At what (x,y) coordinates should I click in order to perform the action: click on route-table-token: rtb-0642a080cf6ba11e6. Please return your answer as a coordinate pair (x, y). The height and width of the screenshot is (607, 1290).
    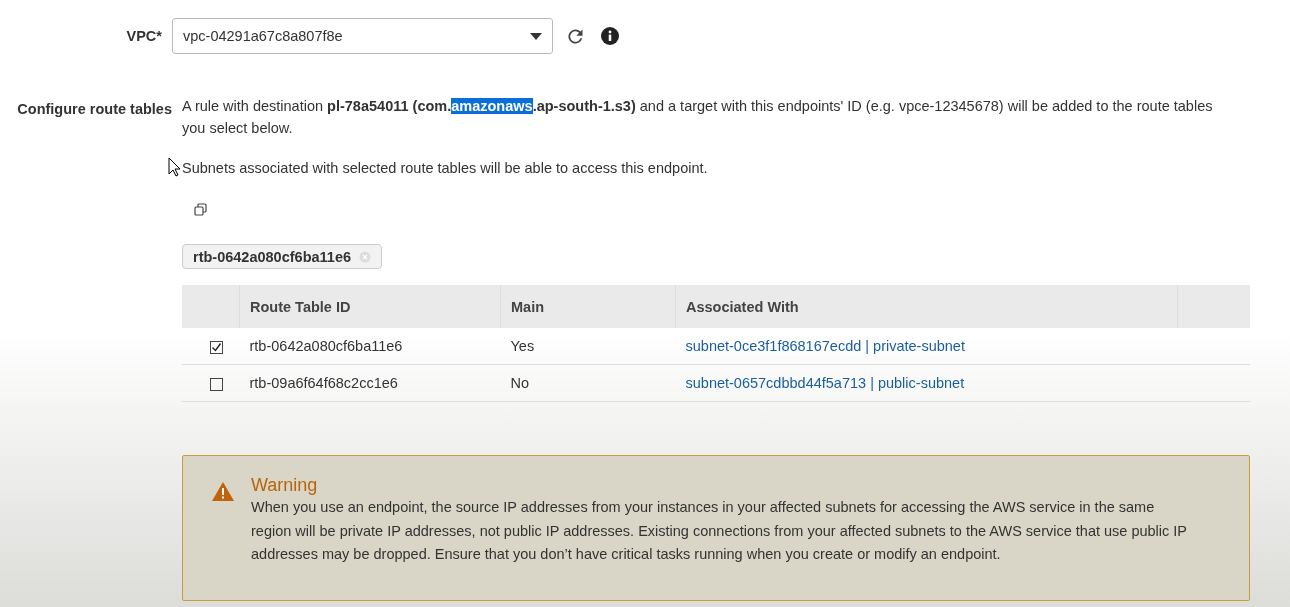
    Looking at the image, I should click on (282, 256).